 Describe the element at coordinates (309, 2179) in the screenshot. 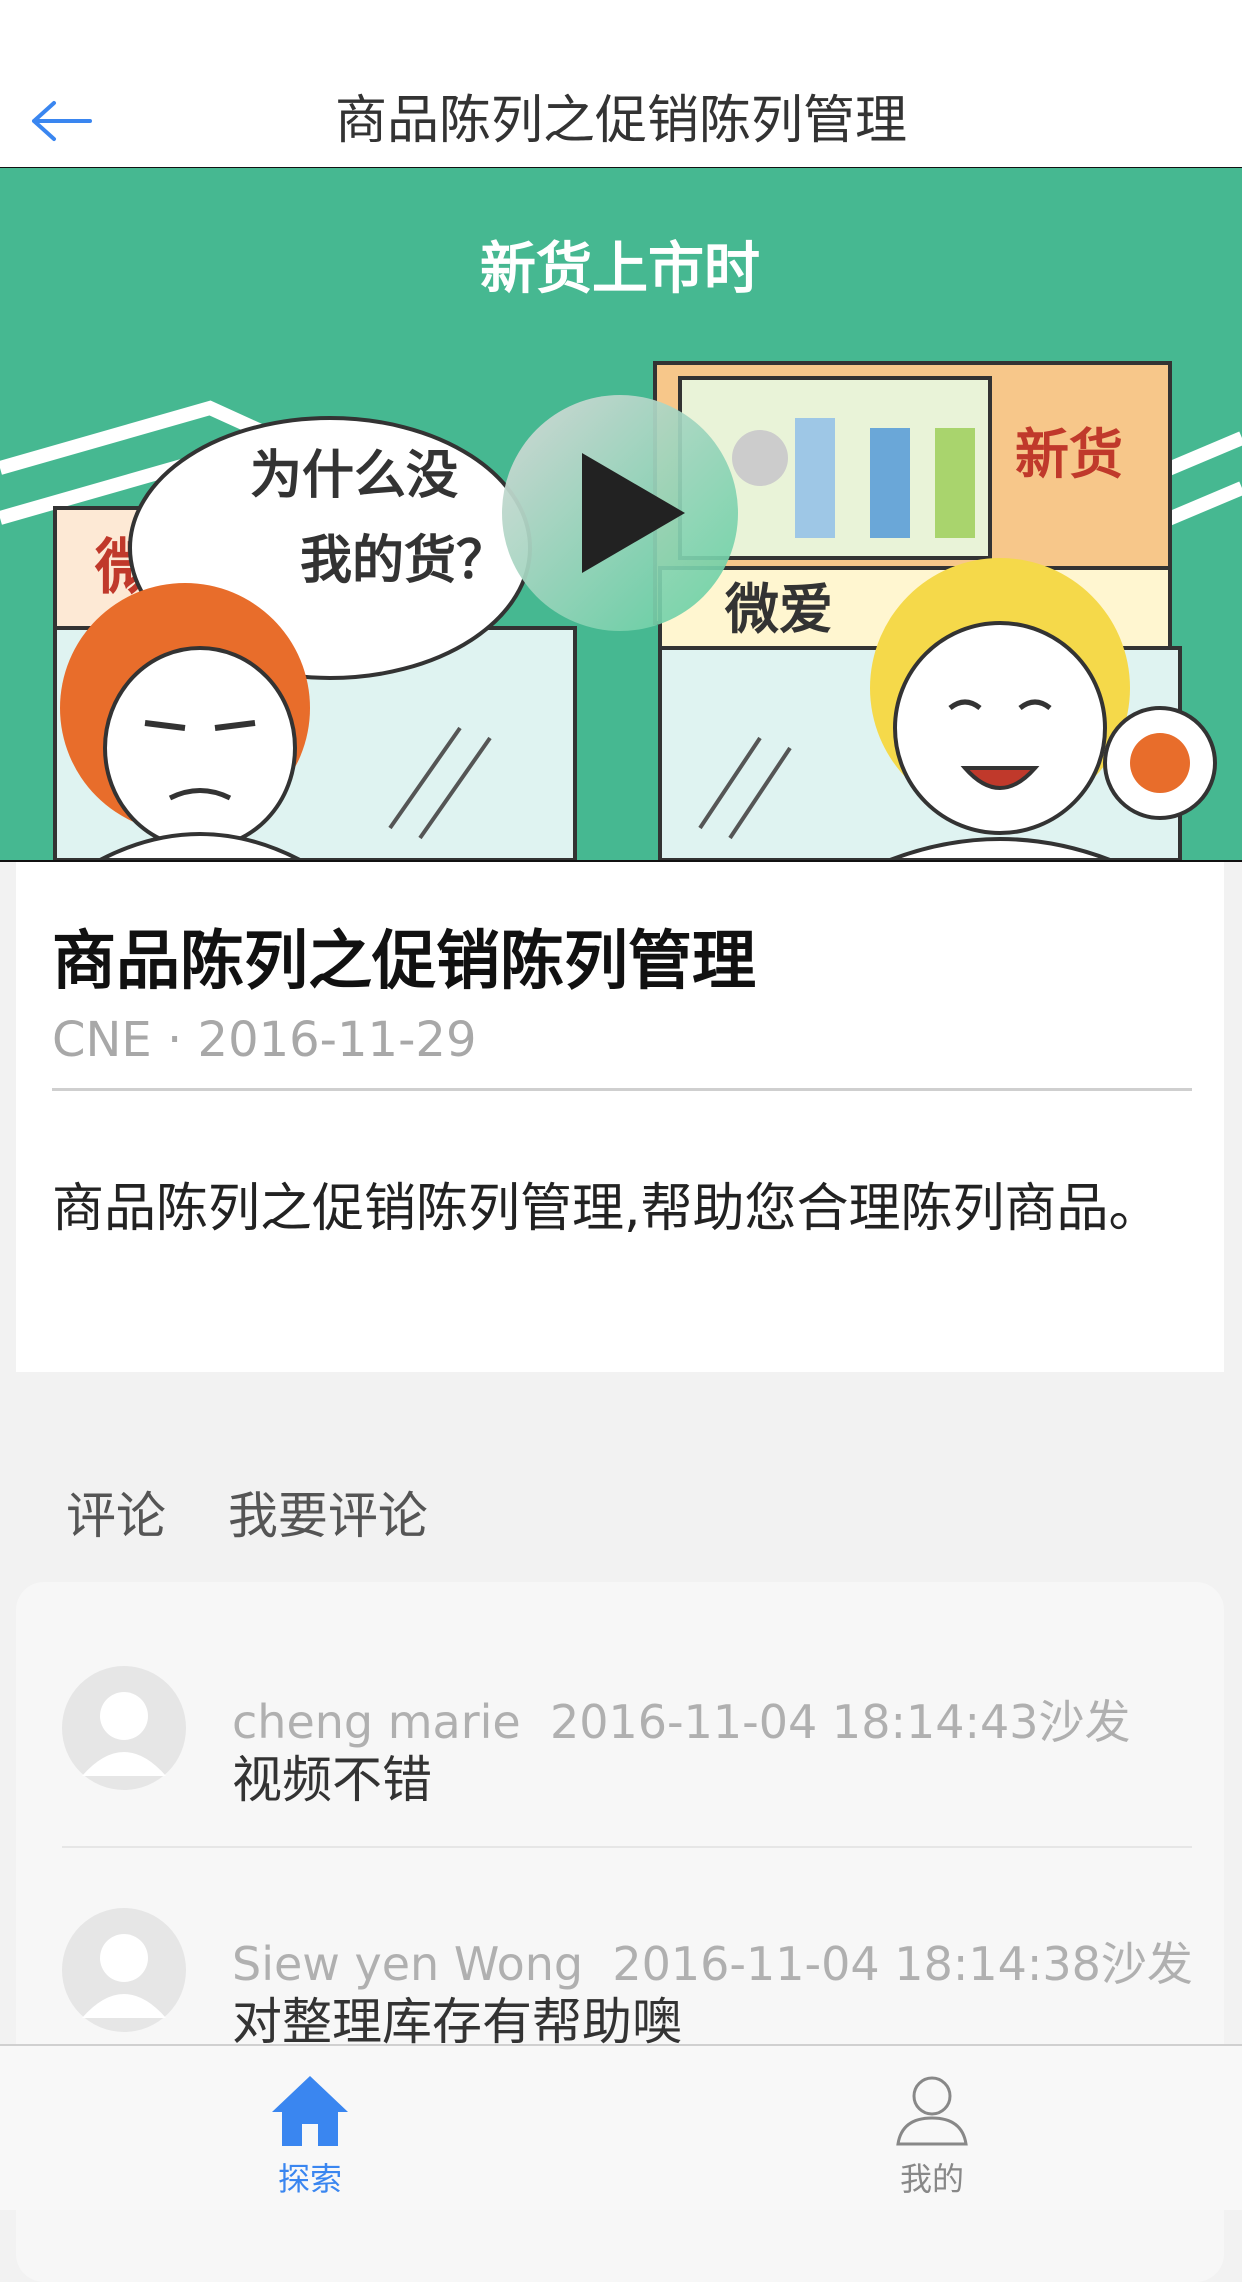

I see `tab-explore-label: 探索` at that location.